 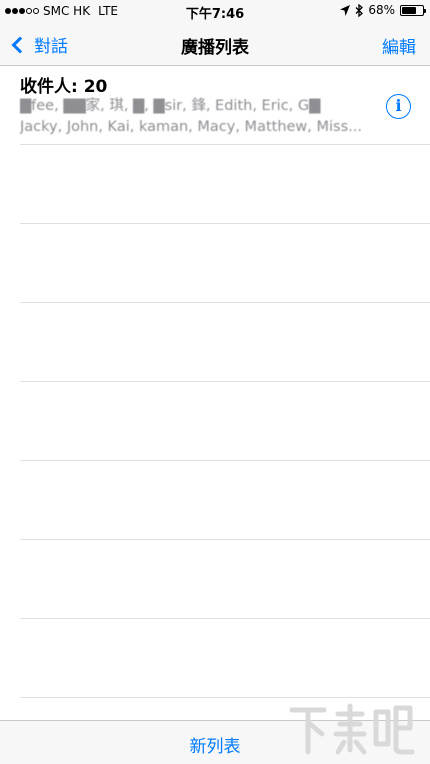 I want to click on bottom-toolbar: 新列表, so click(x=215, y=742).